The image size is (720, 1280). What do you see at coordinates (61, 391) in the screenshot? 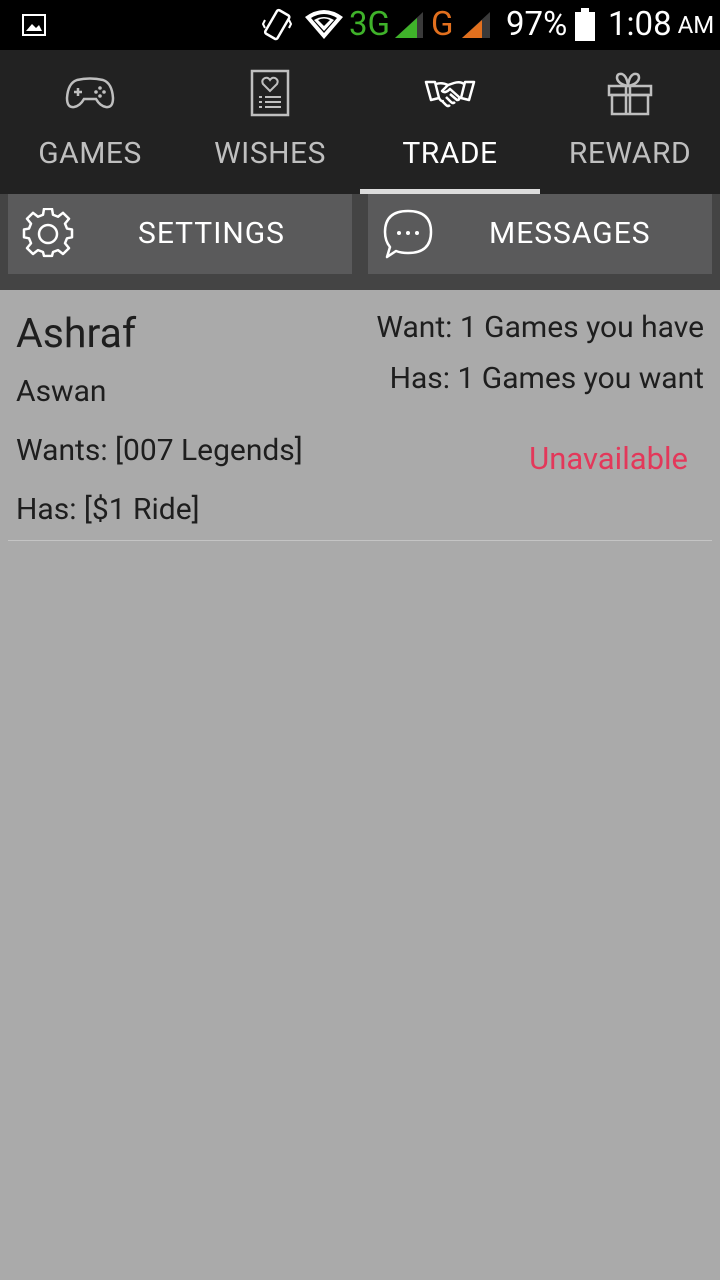
I see `trader-location: Aswan` at bounding box center [61, 391].